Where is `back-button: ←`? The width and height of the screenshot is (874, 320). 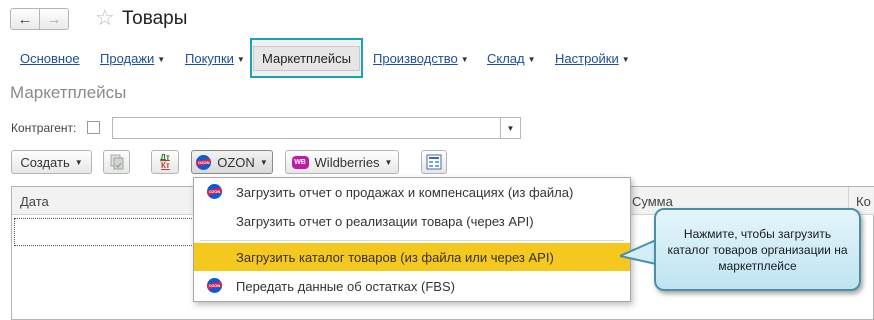
back-button: ← is located at coordinates (25, 19).